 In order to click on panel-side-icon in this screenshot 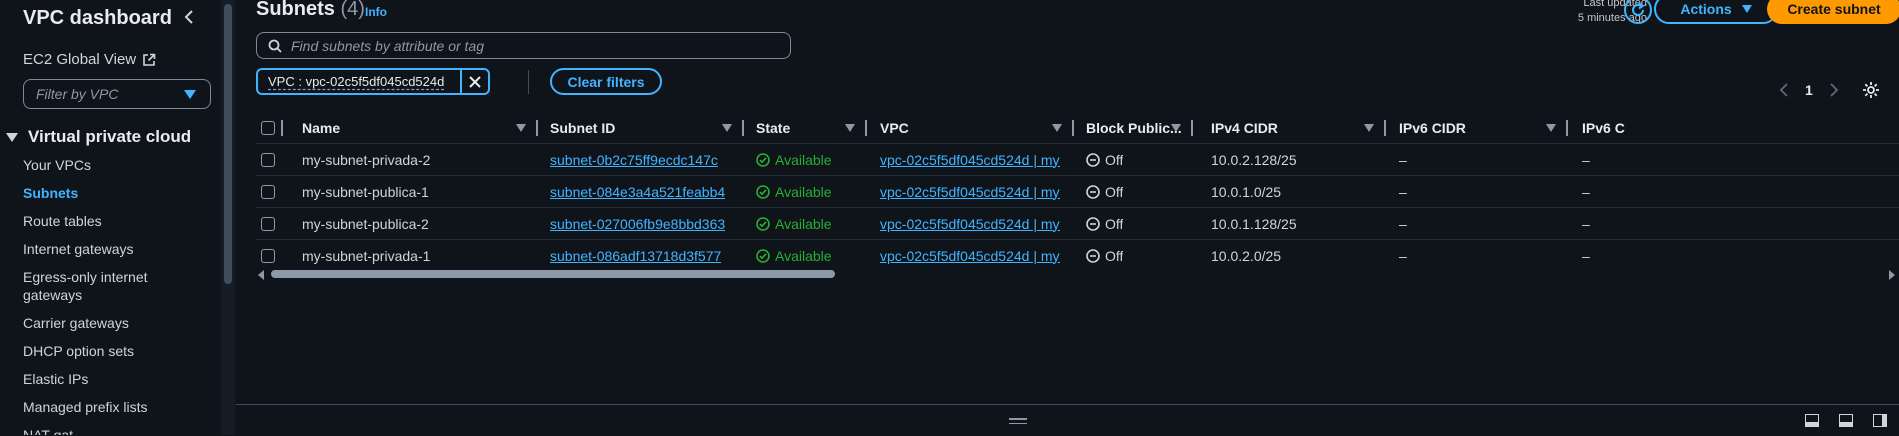, I will do `click(1880, 420)`.